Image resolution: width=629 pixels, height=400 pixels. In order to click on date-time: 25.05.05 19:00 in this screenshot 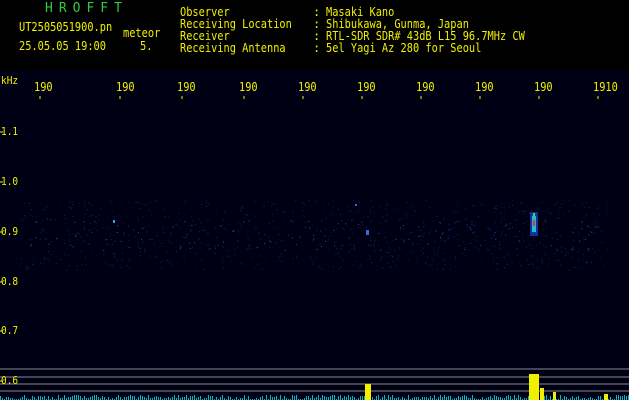, I will do `click(62, 46)`.